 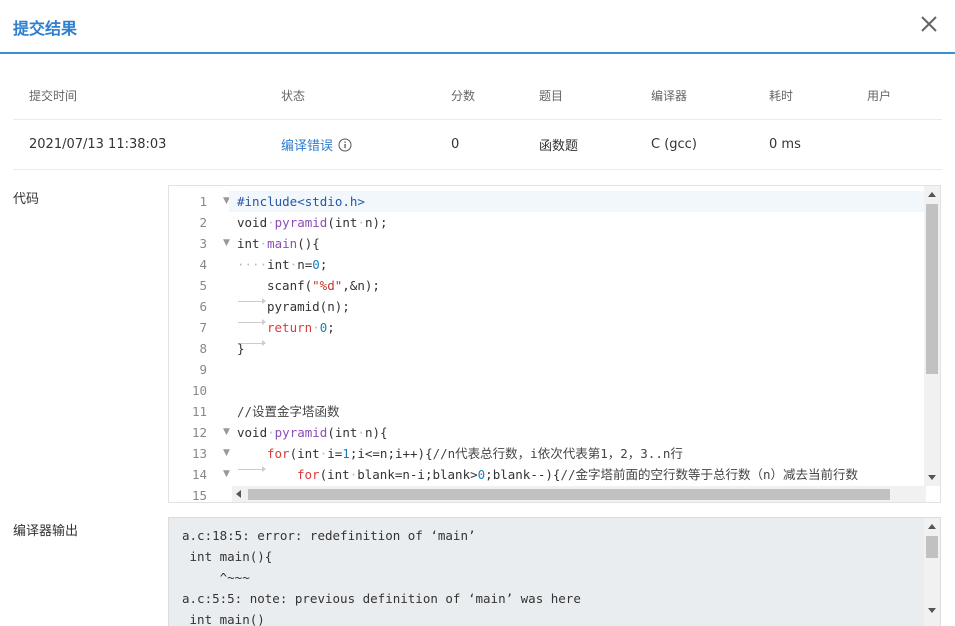 I want to click on code-label: 代码, so click(x=26, y=199).